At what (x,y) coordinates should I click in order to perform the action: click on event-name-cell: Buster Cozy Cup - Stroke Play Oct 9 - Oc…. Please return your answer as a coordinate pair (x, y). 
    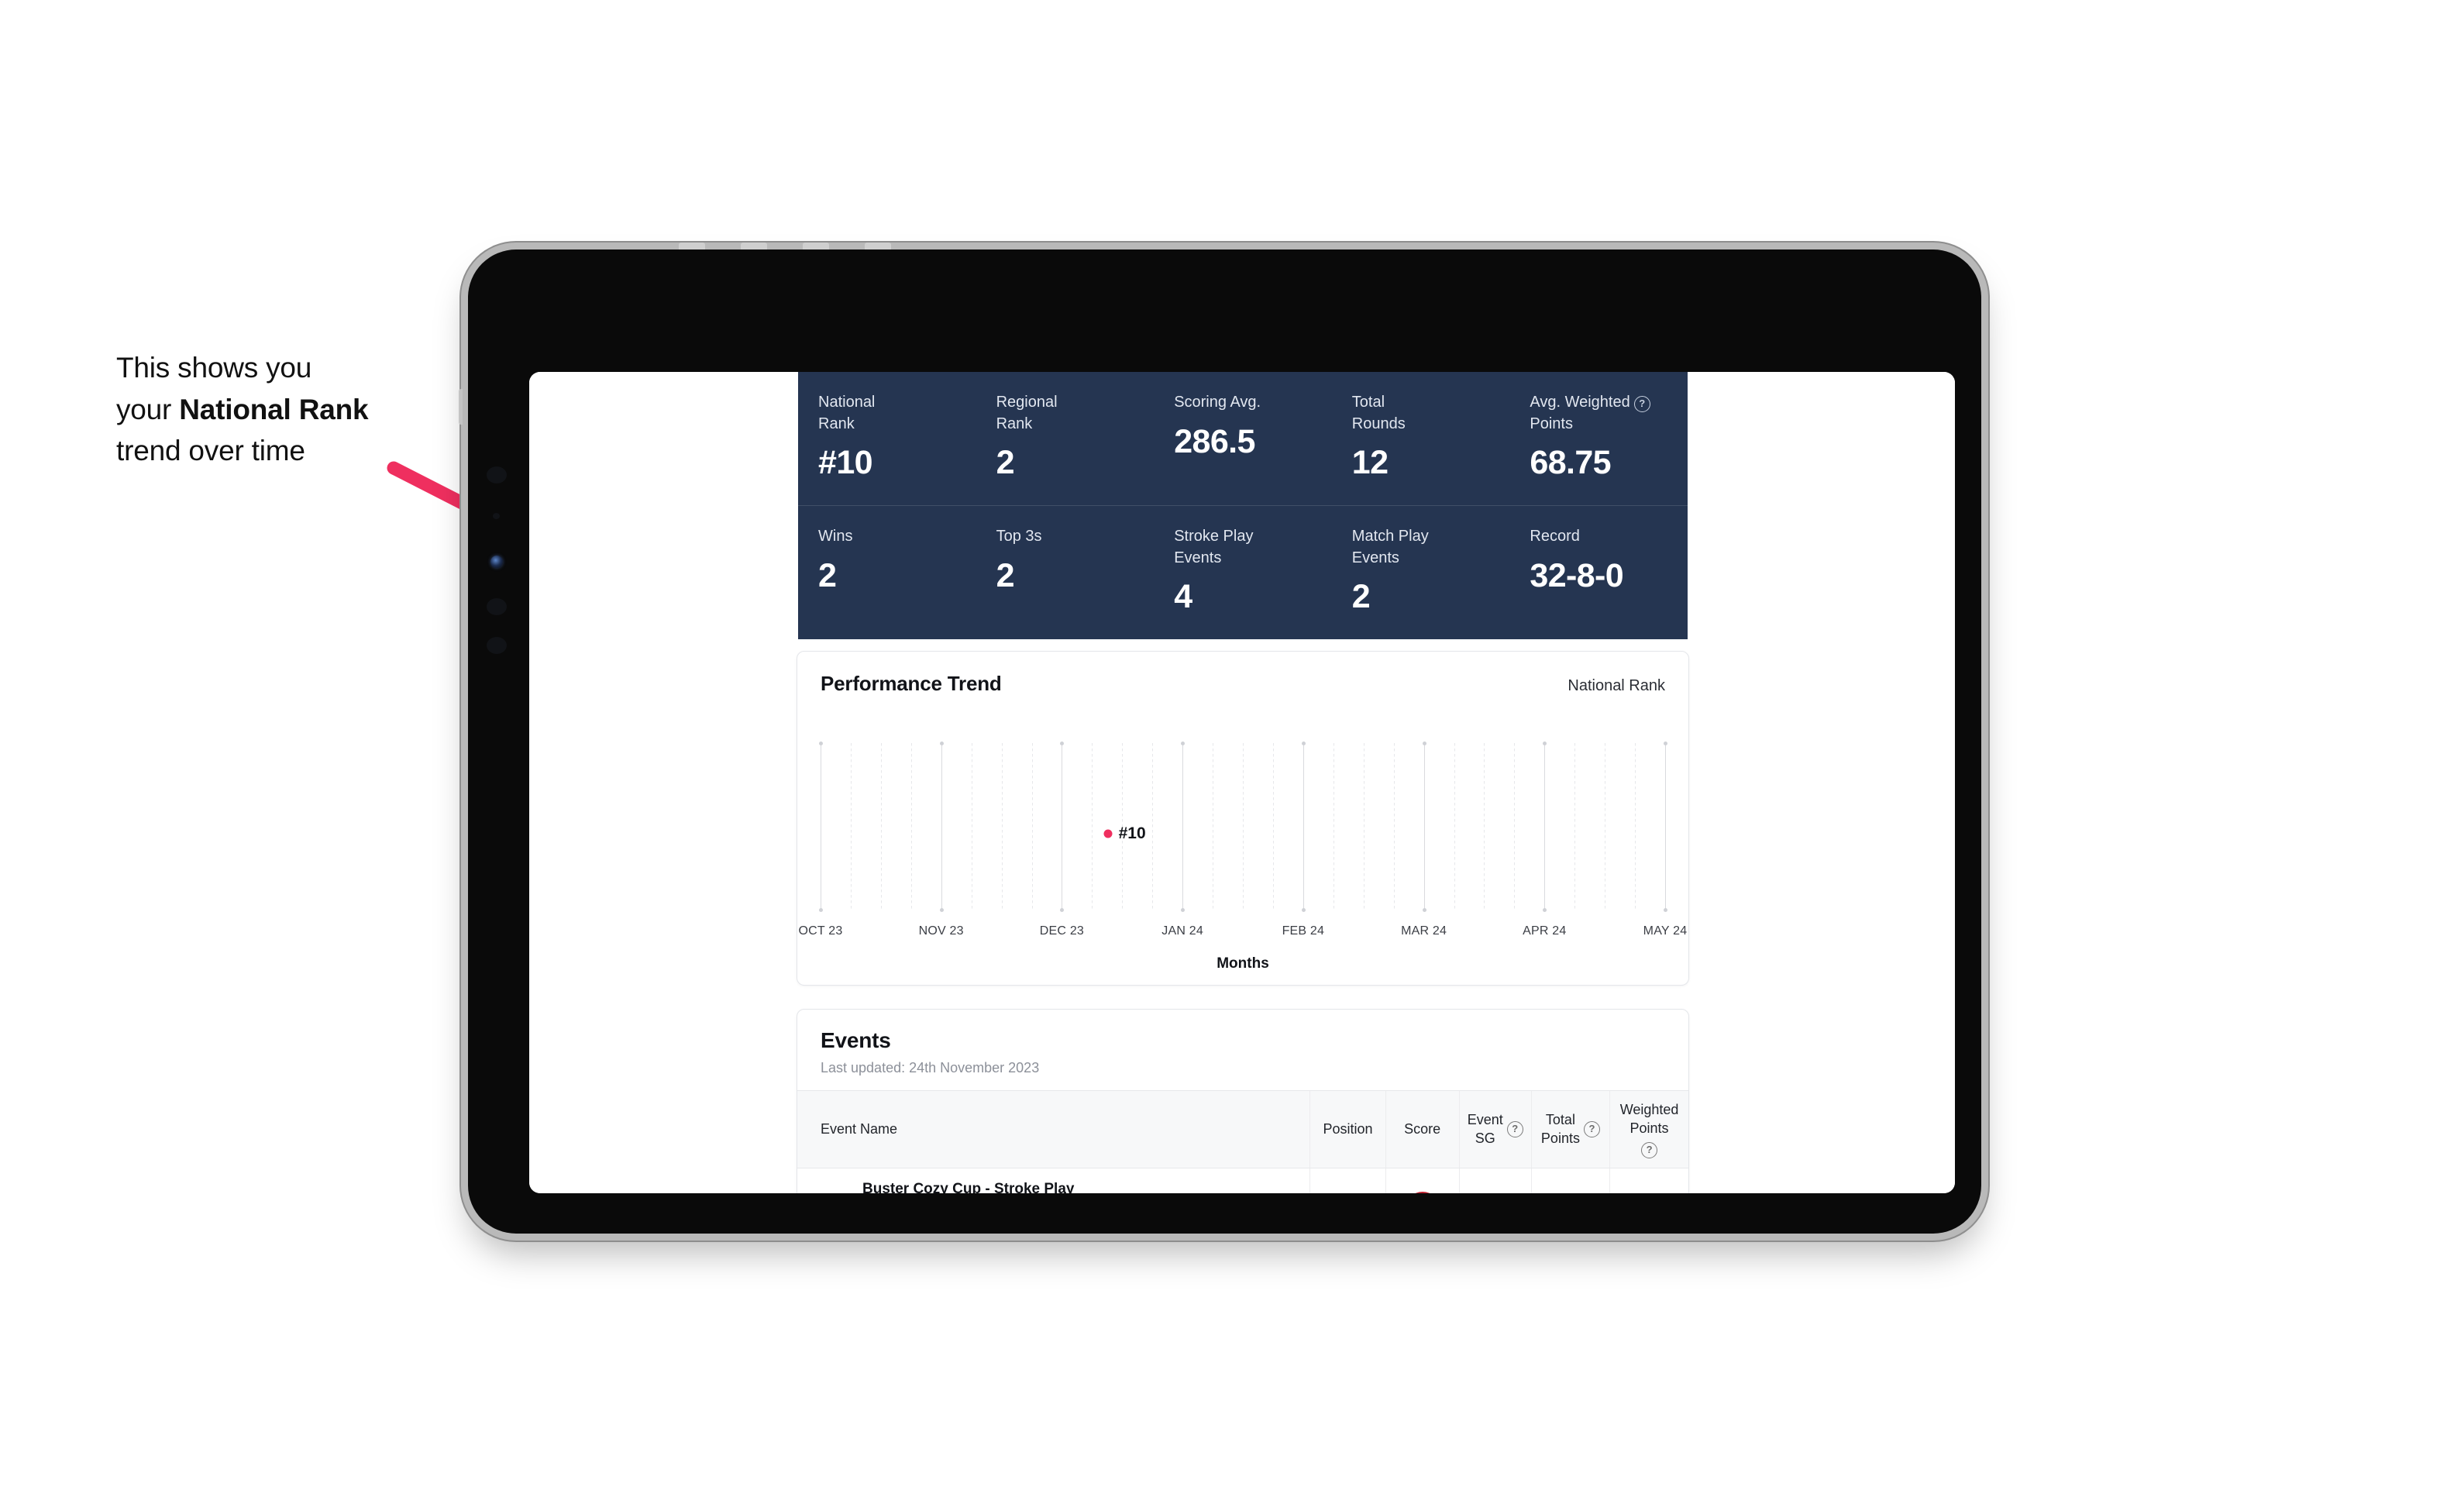
    Looking at the image, I should click on (1053, 1180).